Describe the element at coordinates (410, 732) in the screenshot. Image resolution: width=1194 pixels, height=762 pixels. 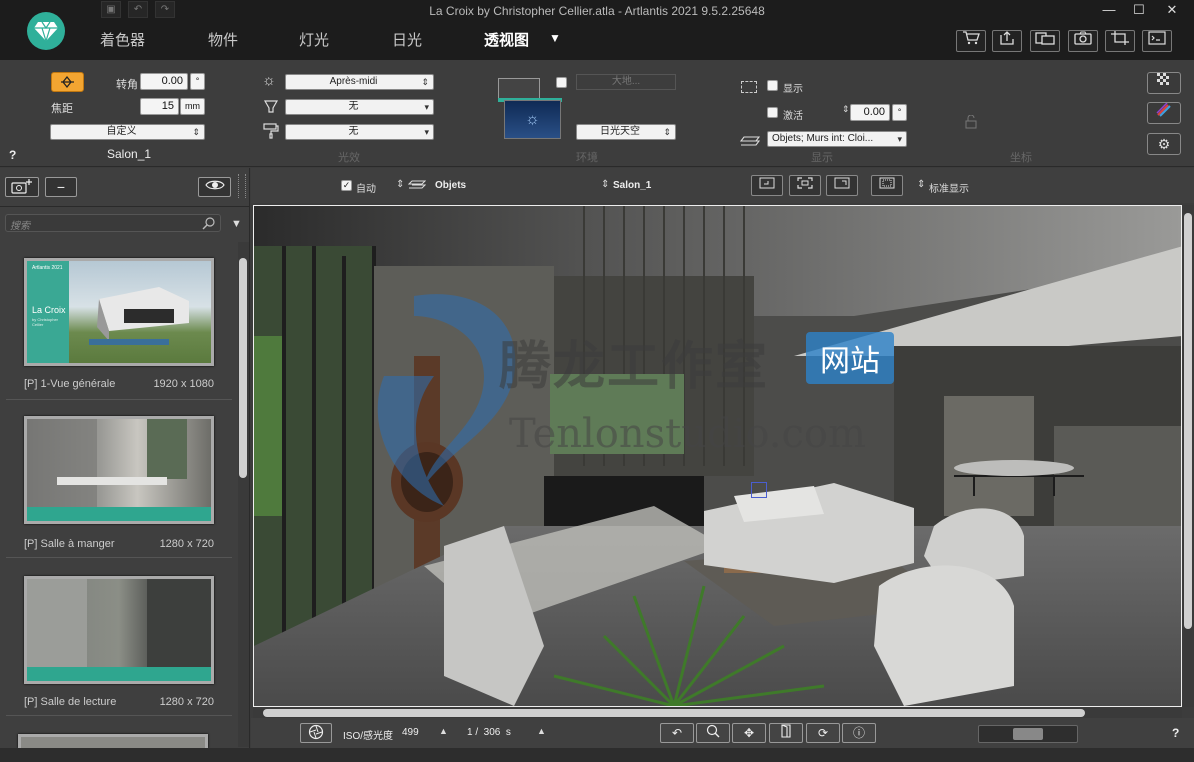
I see `iso-value: 499` at that location.